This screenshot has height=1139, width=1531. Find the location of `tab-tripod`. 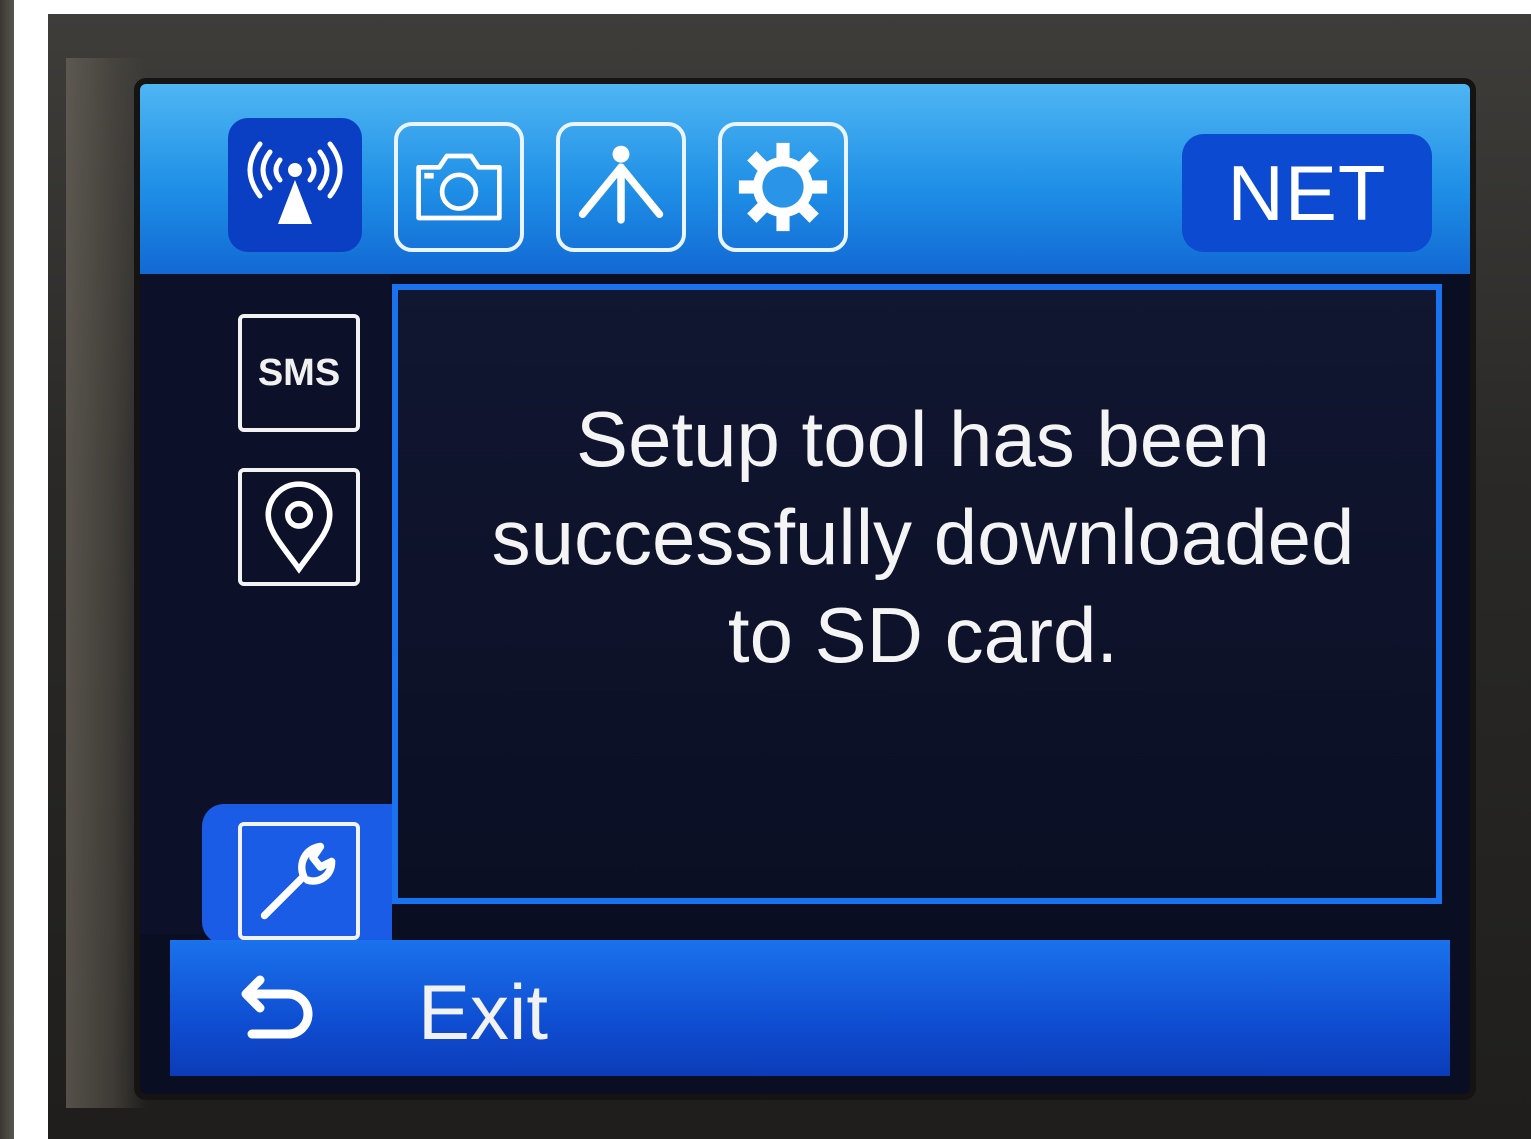

tab-tripod is located at coordinates (621, 187).